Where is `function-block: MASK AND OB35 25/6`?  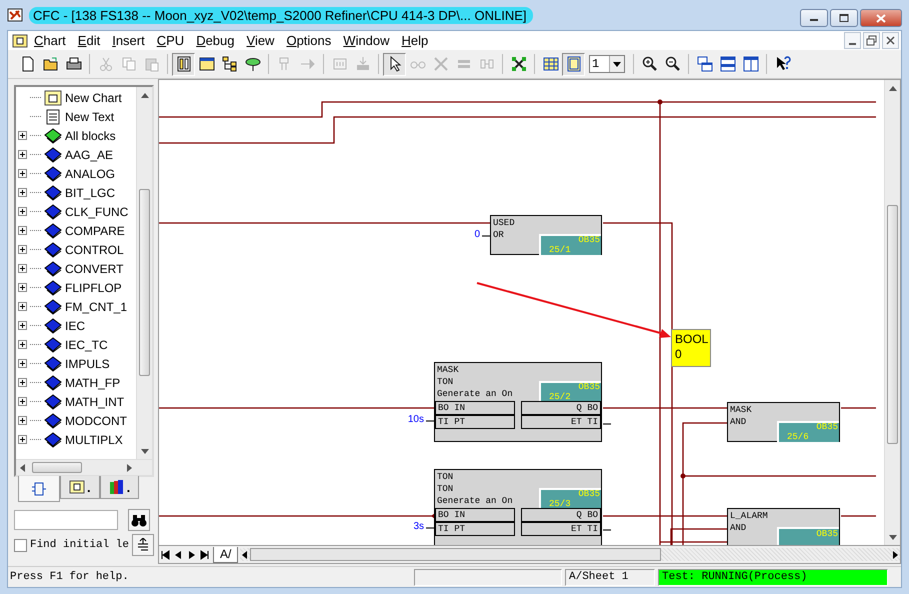 function-block: MASK AND OB35 25/6 is located at coordinates (783, 422).